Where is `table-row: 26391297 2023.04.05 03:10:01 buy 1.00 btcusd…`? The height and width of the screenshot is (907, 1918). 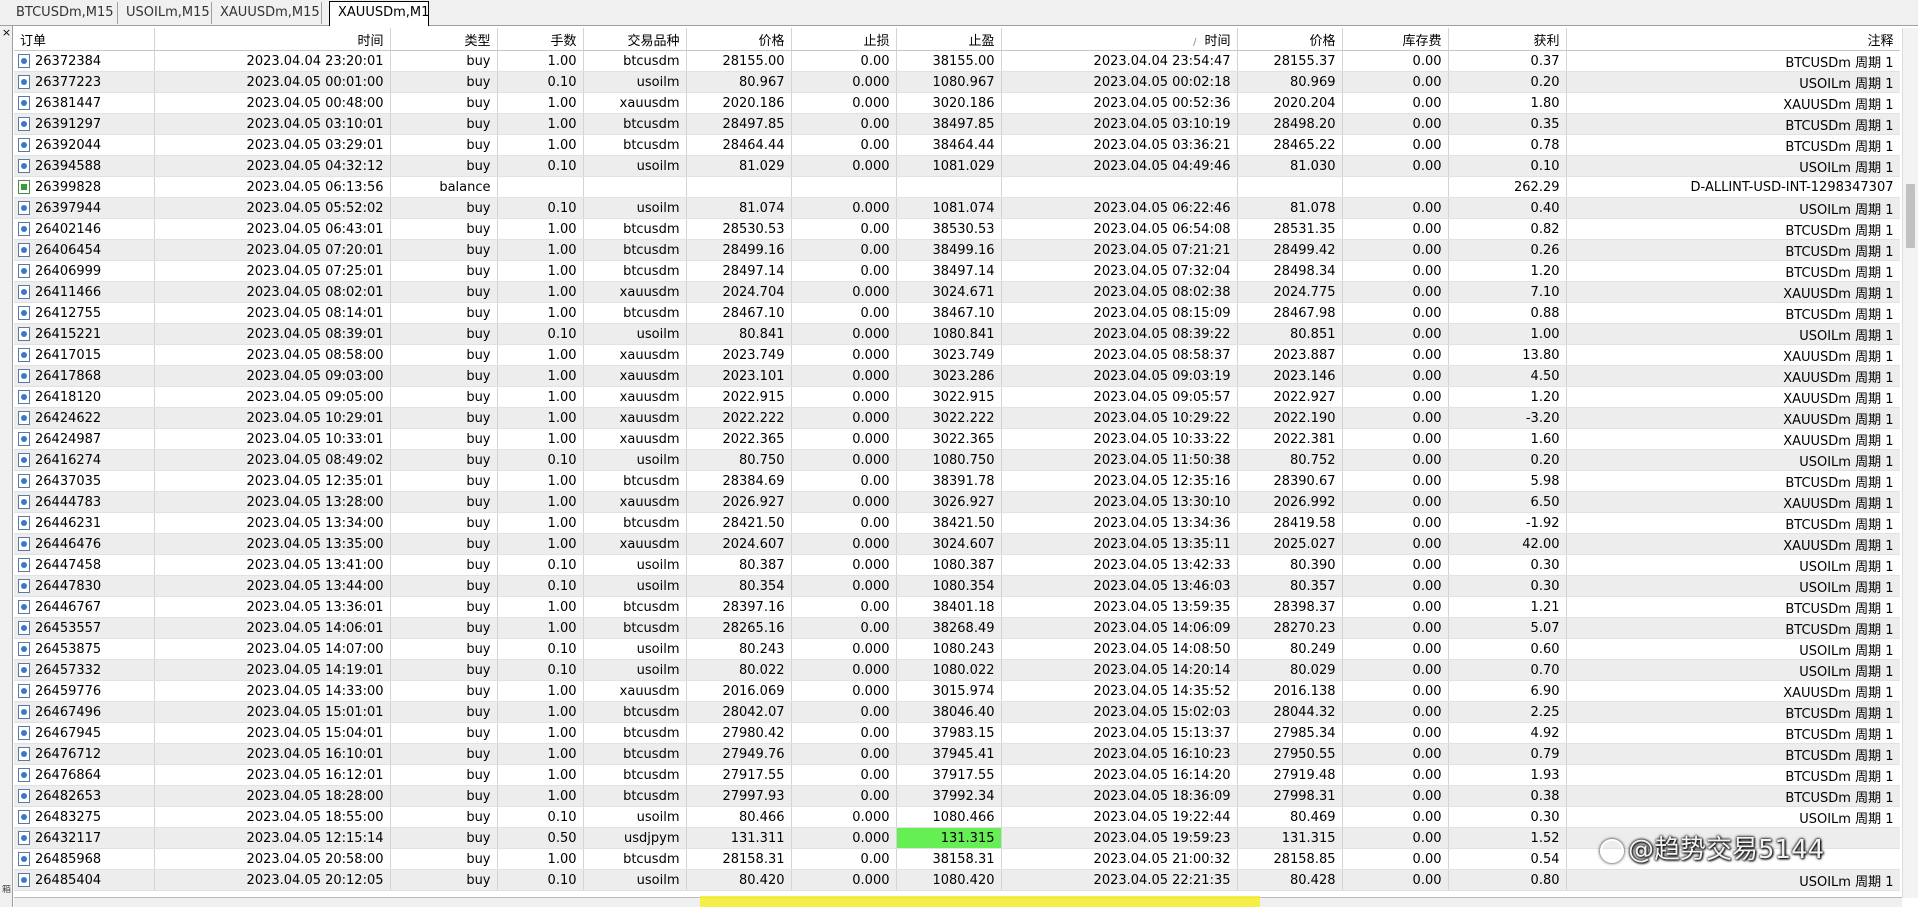 table-row: 26391297 2023.04.05 03:10:01 buy 1.00 btcusd… is located at coordinates (957, 124).